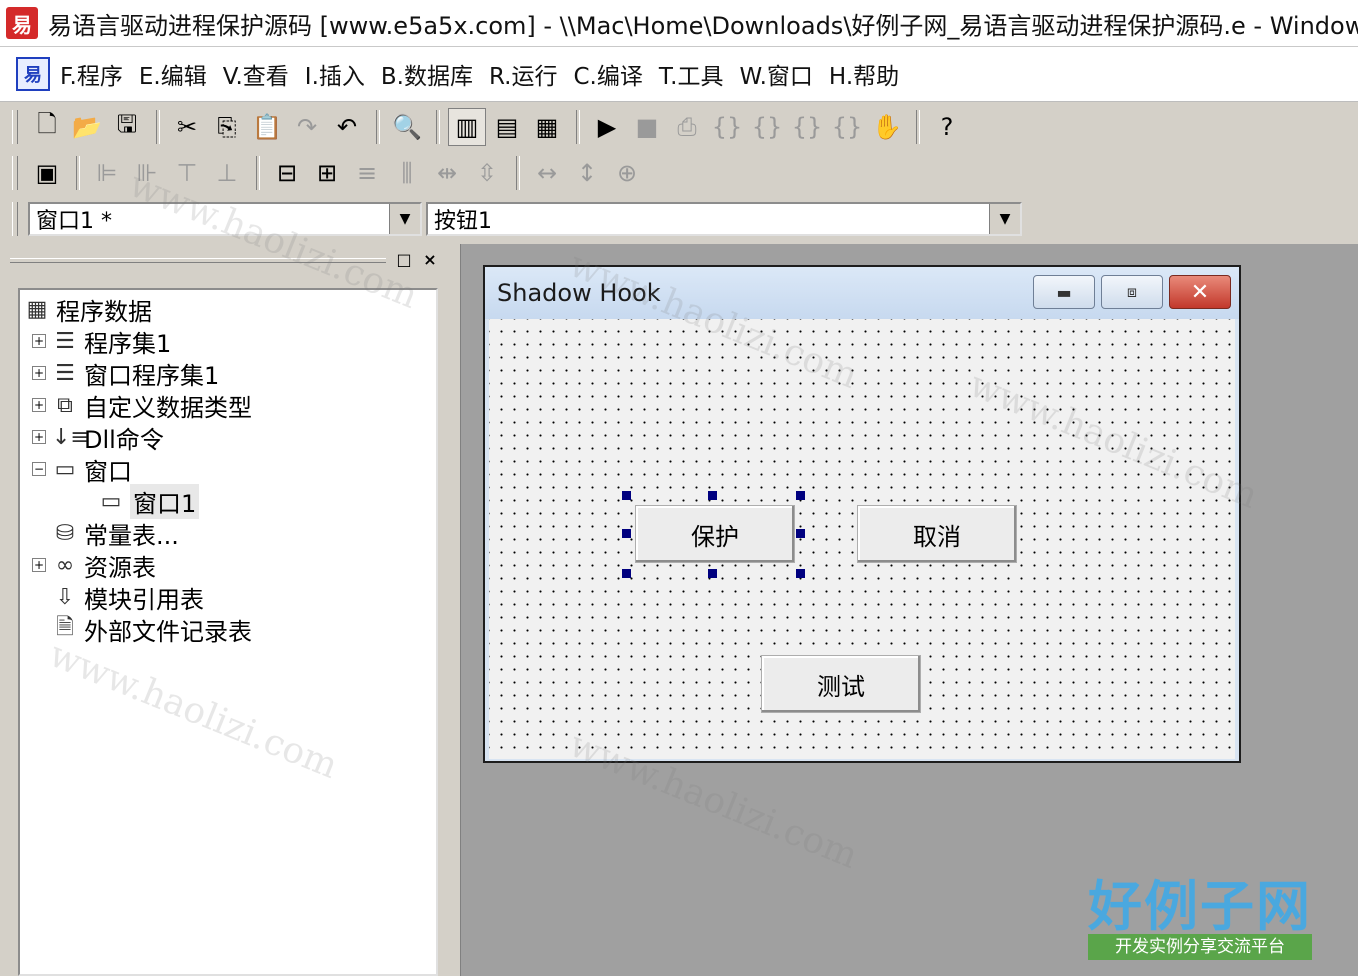  What do you see at coordinates (456, 610) in the screenshot?
I see `panel-splitter` at bounding box center [456, 610].